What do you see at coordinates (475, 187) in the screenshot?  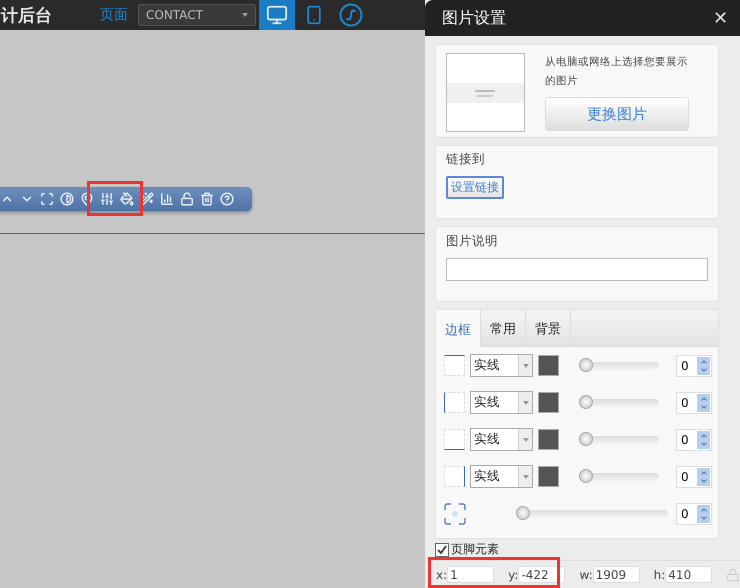 I see `set-link-button: 设置链接` at bounding box center [475, 187].